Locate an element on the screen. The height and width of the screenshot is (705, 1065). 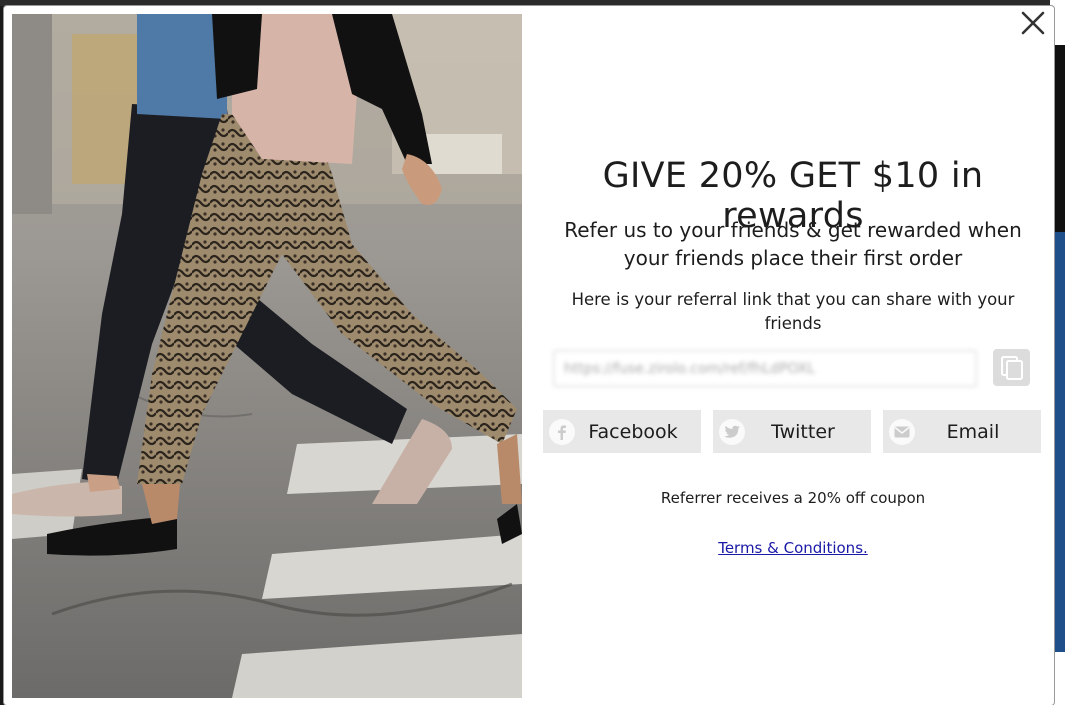
coupon-info: Referrer receives a 20% off coupon is located at coordinates (793, 498).